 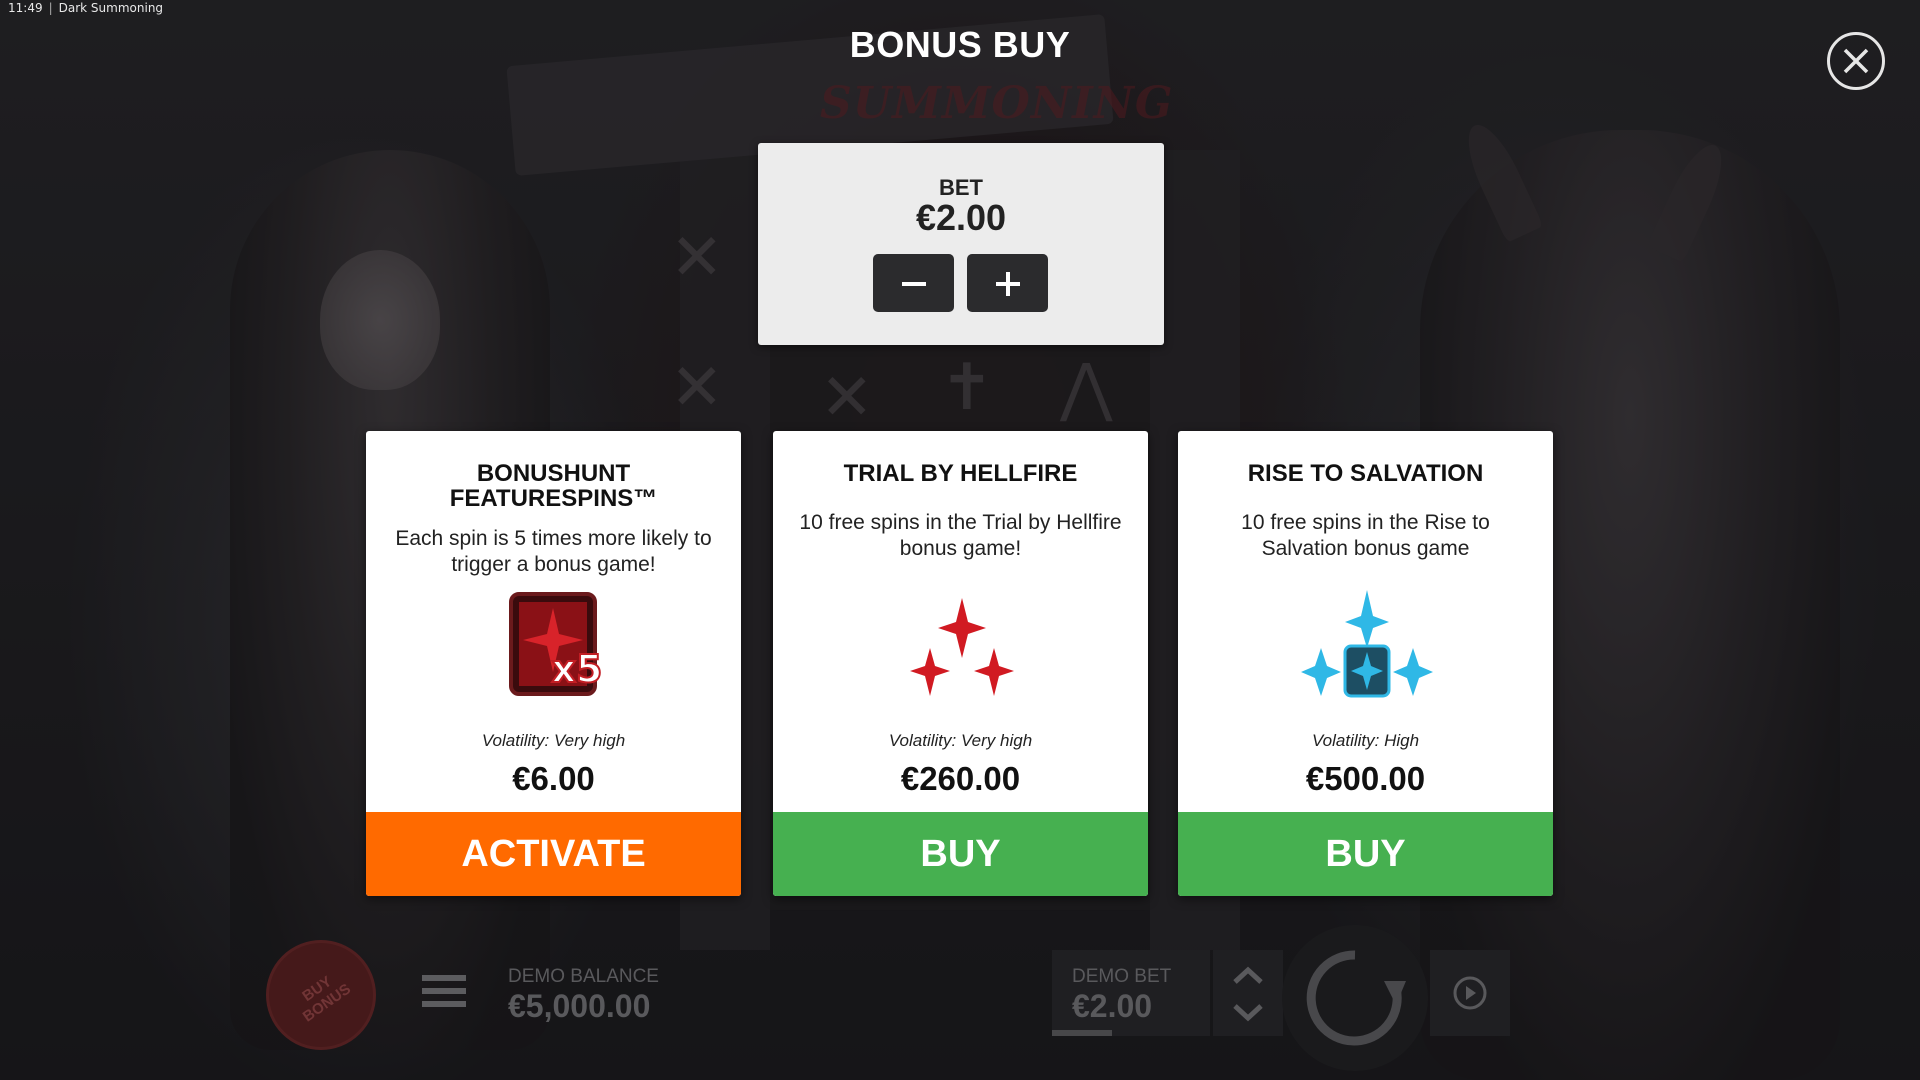 I want to click on window-titlebar: 11:49 | Dark Summoning, so click(x=85, y=8).